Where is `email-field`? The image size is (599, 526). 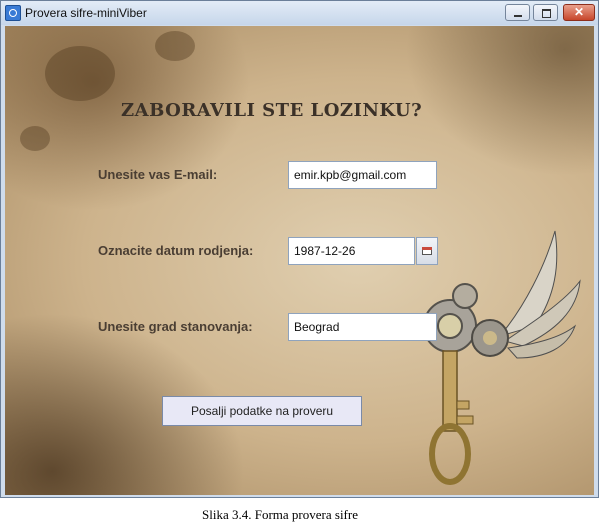
email-field is located at coordinates (362, 175).